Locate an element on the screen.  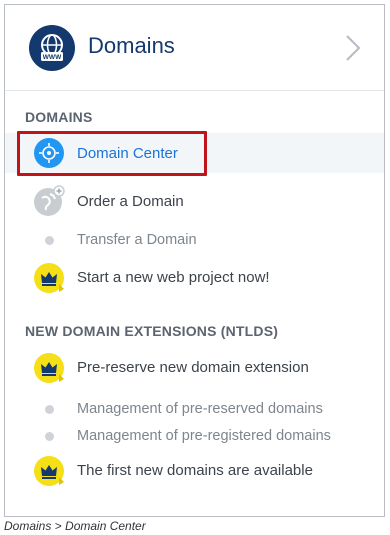
panel-title: Domains is located at coordinates (131, 45).